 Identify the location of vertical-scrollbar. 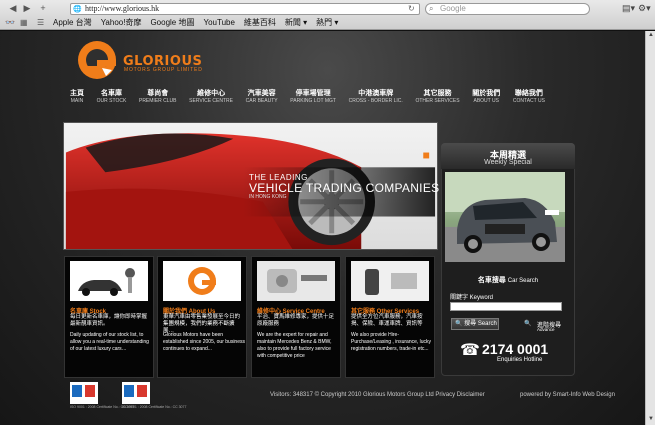
(650, 228).